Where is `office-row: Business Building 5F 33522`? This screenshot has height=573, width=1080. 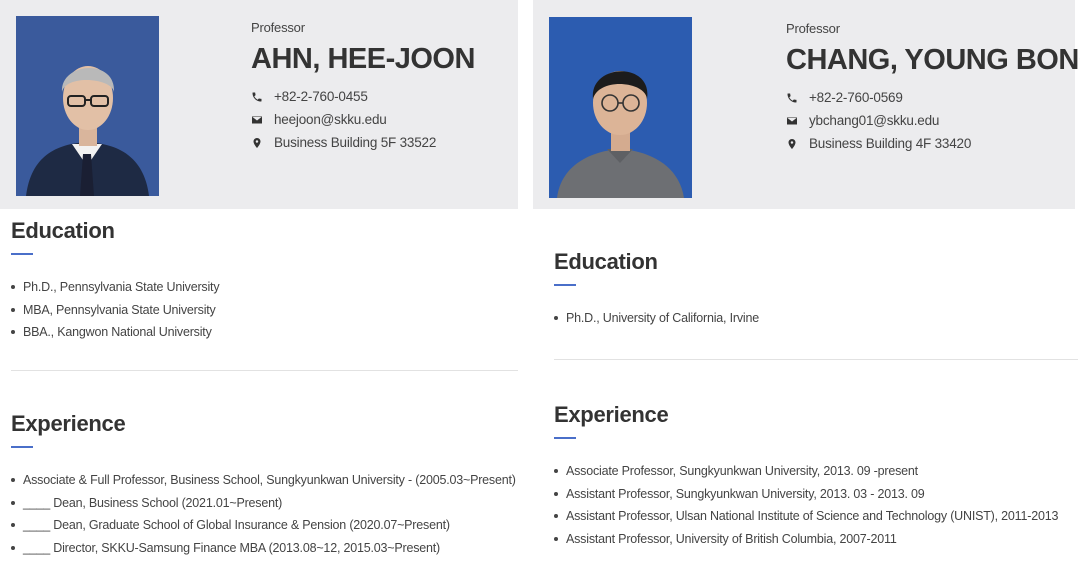
office-row: Business Building 5F 33522 is located at coordinates (363, 142).